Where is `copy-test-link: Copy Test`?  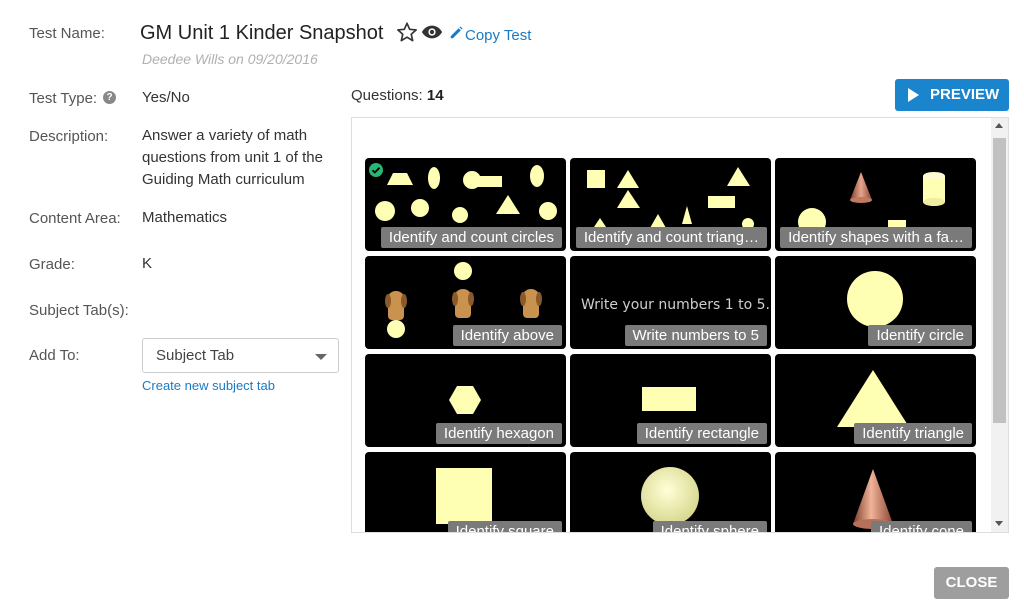
copy-test-link: Copy Test is located at coordinates (498, 35).